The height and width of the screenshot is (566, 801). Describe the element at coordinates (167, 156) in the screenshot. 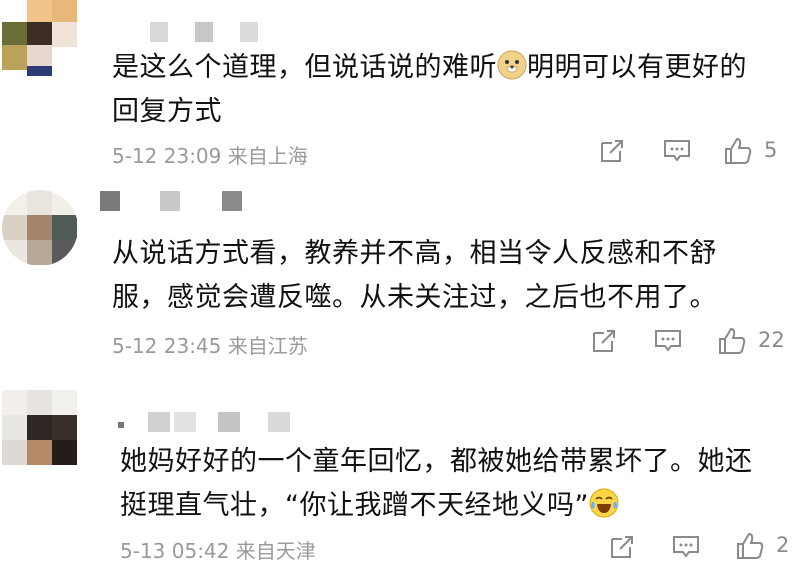

I see `comment-date: 5-12 23:09` at that location.